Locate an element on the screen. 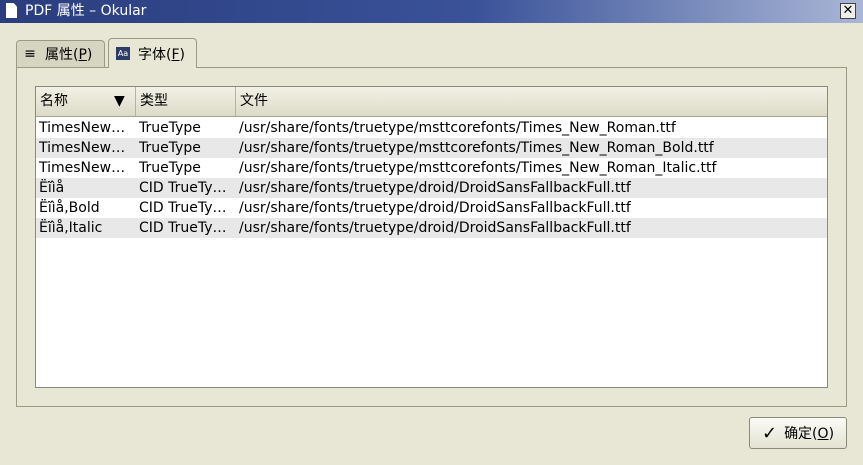 The height and width of the screenshot is (465, 863). title-bar: PDF 属性 – Okular ✕ is located at coordinates (431, 11).